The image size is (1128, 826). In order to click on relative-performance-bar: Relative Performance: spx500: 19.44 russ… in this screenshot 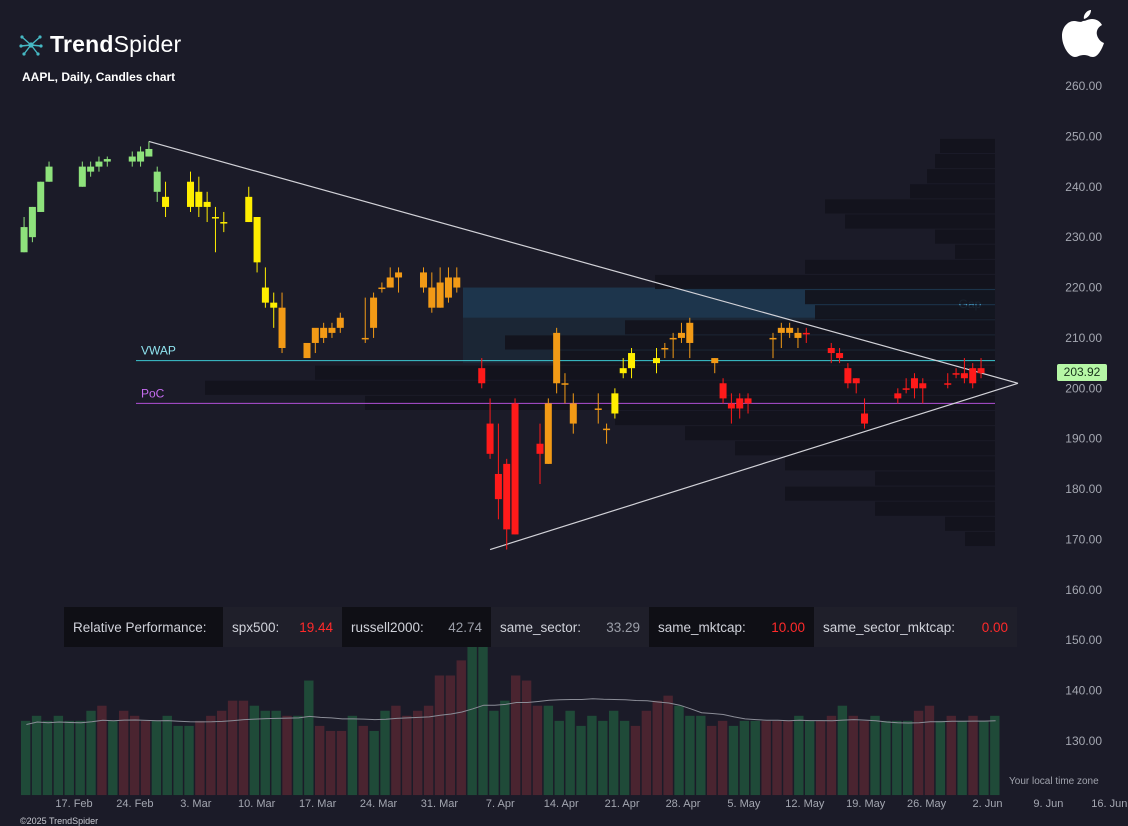, I will do `click(540, 627)`.